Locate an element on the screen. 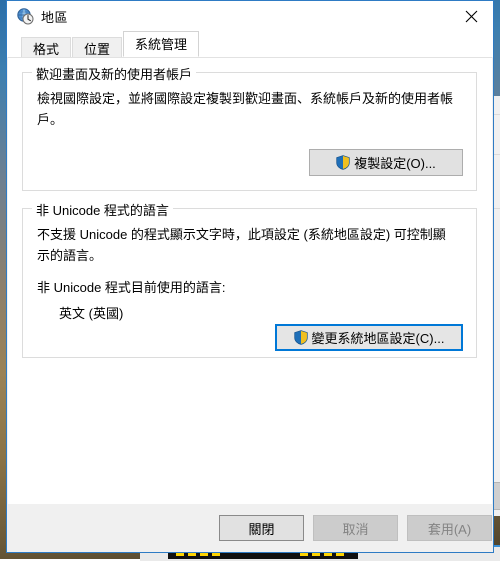  current-language-label: 非 Unicode 程式目前使用的語言: is located at coordinates (131, 286).